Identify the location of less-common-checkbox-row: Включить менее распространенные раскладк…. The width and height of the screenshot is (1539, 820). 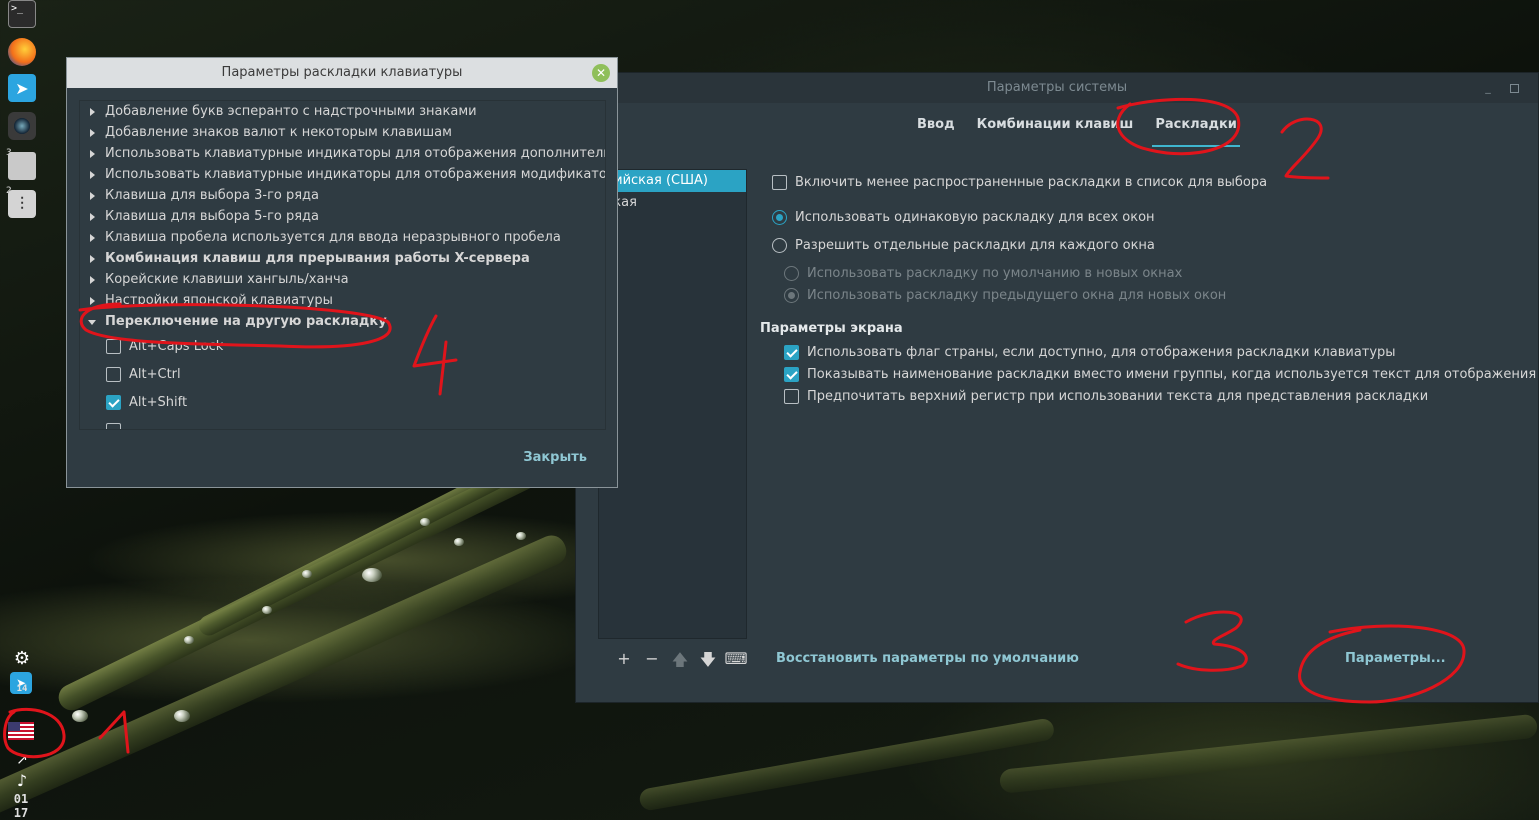
(1019, 182).